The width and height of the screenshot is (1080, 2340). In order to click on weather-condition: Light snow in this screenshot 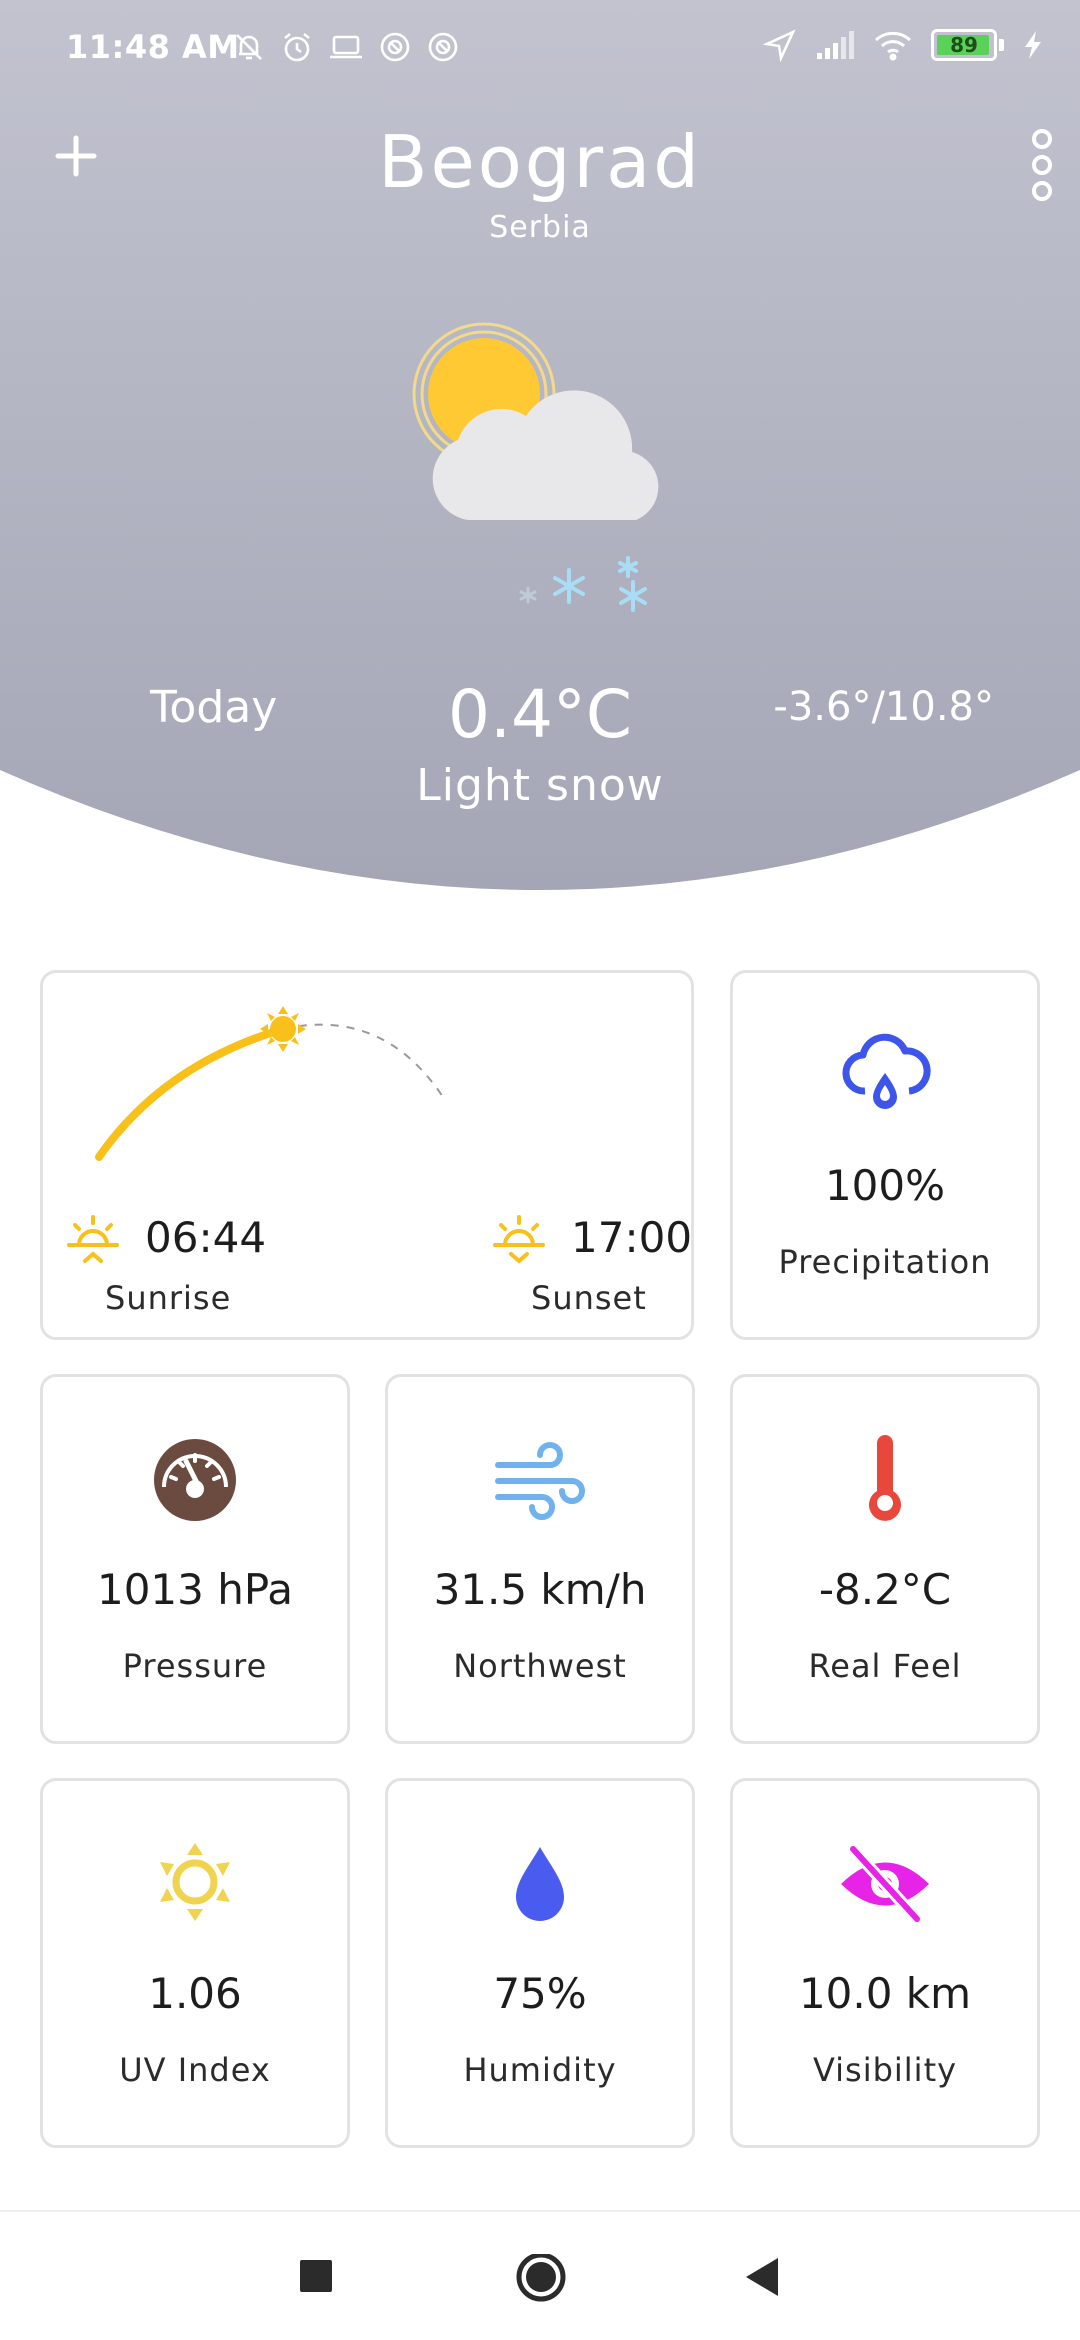, I will do `click(540, 785)`.